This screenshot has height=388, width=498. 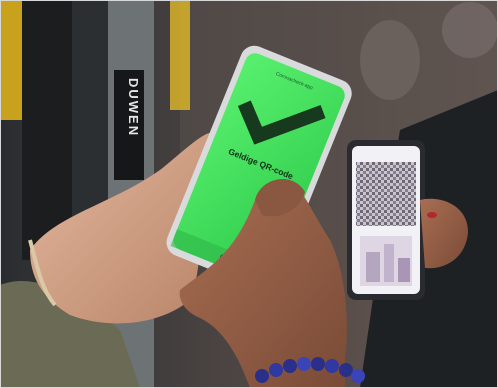 I want to click on qr-code-icon, so click(x=386, y=194).